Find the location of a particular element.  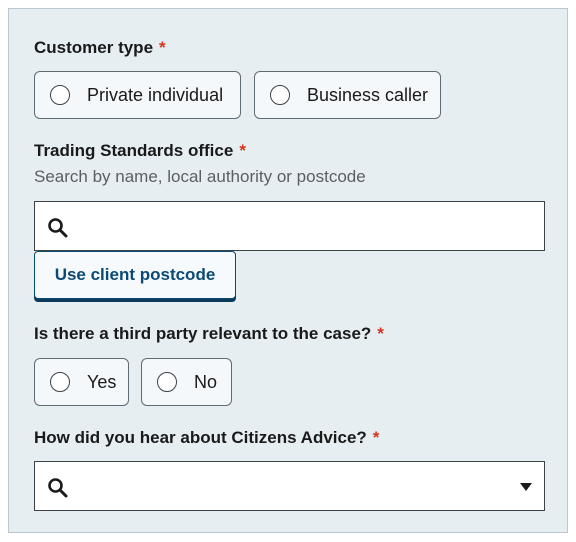

radio-label: No is located at coordinates (206, 381).